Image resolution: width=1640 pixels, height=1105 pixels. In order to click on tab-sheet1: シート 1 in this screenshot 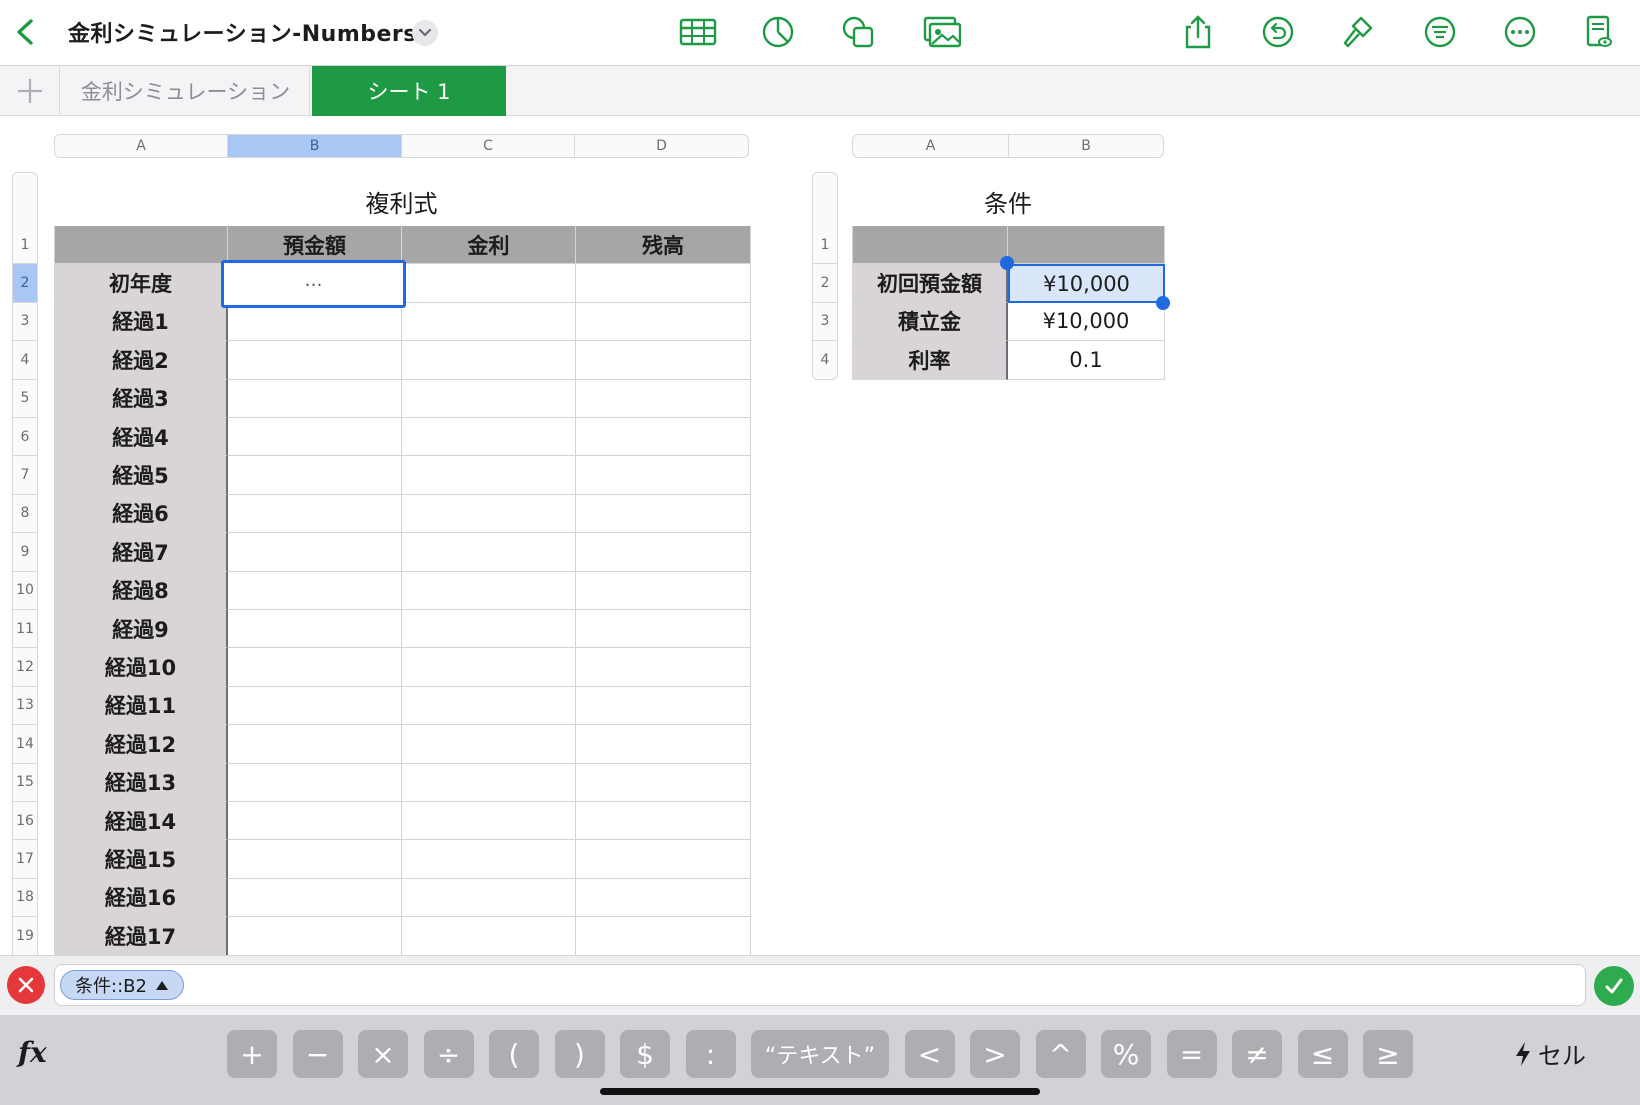, I will do `click(409, 91)`.